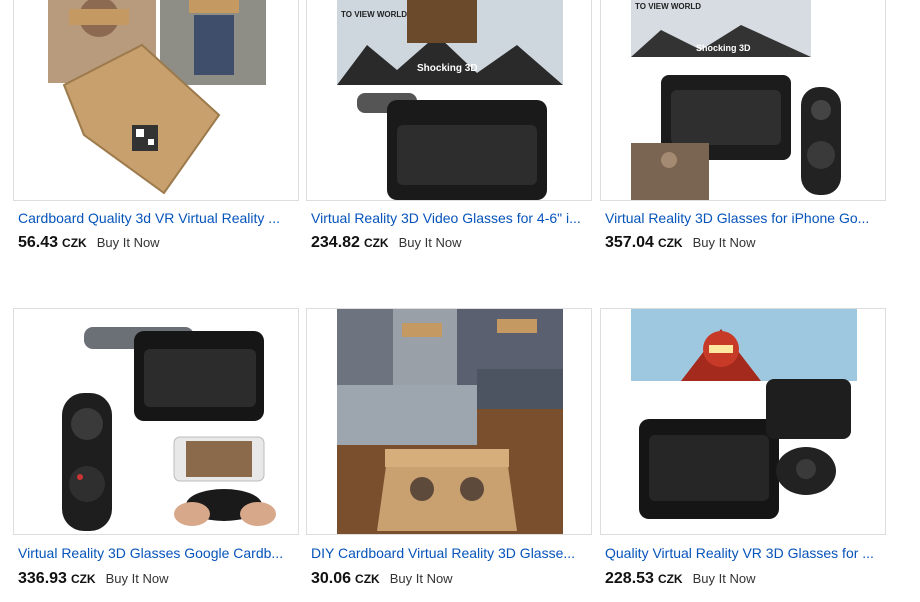 This screenshot has height=602, width=920. Describe the element at coordinates (335, 242) in the screenshot. I see `listing-price: 234.82` at that location.